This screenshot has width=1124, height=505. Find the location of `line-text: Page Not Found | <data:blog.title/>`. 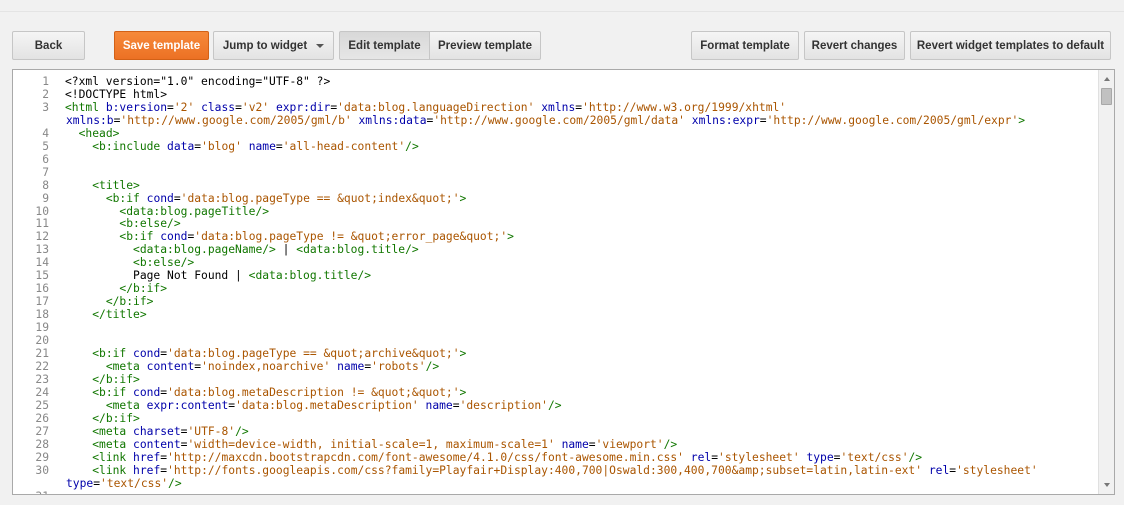

line-text: Page Not Found | <data:blog.title/> is located at coordinates (218, 276).